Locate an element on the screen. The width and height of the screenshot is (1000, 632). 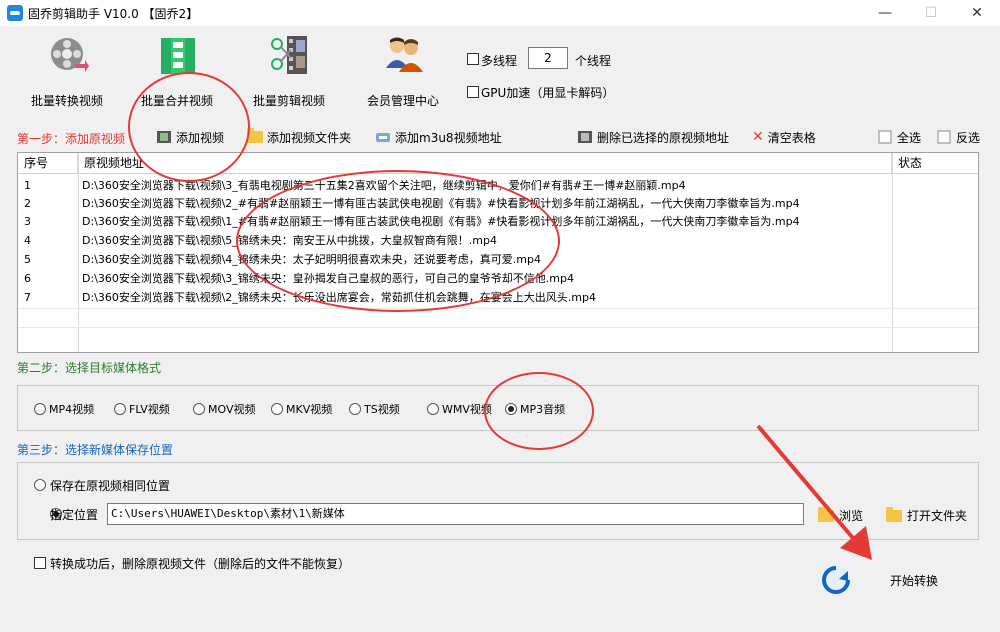
row-number: 2 is located at coordinates (27, 203).